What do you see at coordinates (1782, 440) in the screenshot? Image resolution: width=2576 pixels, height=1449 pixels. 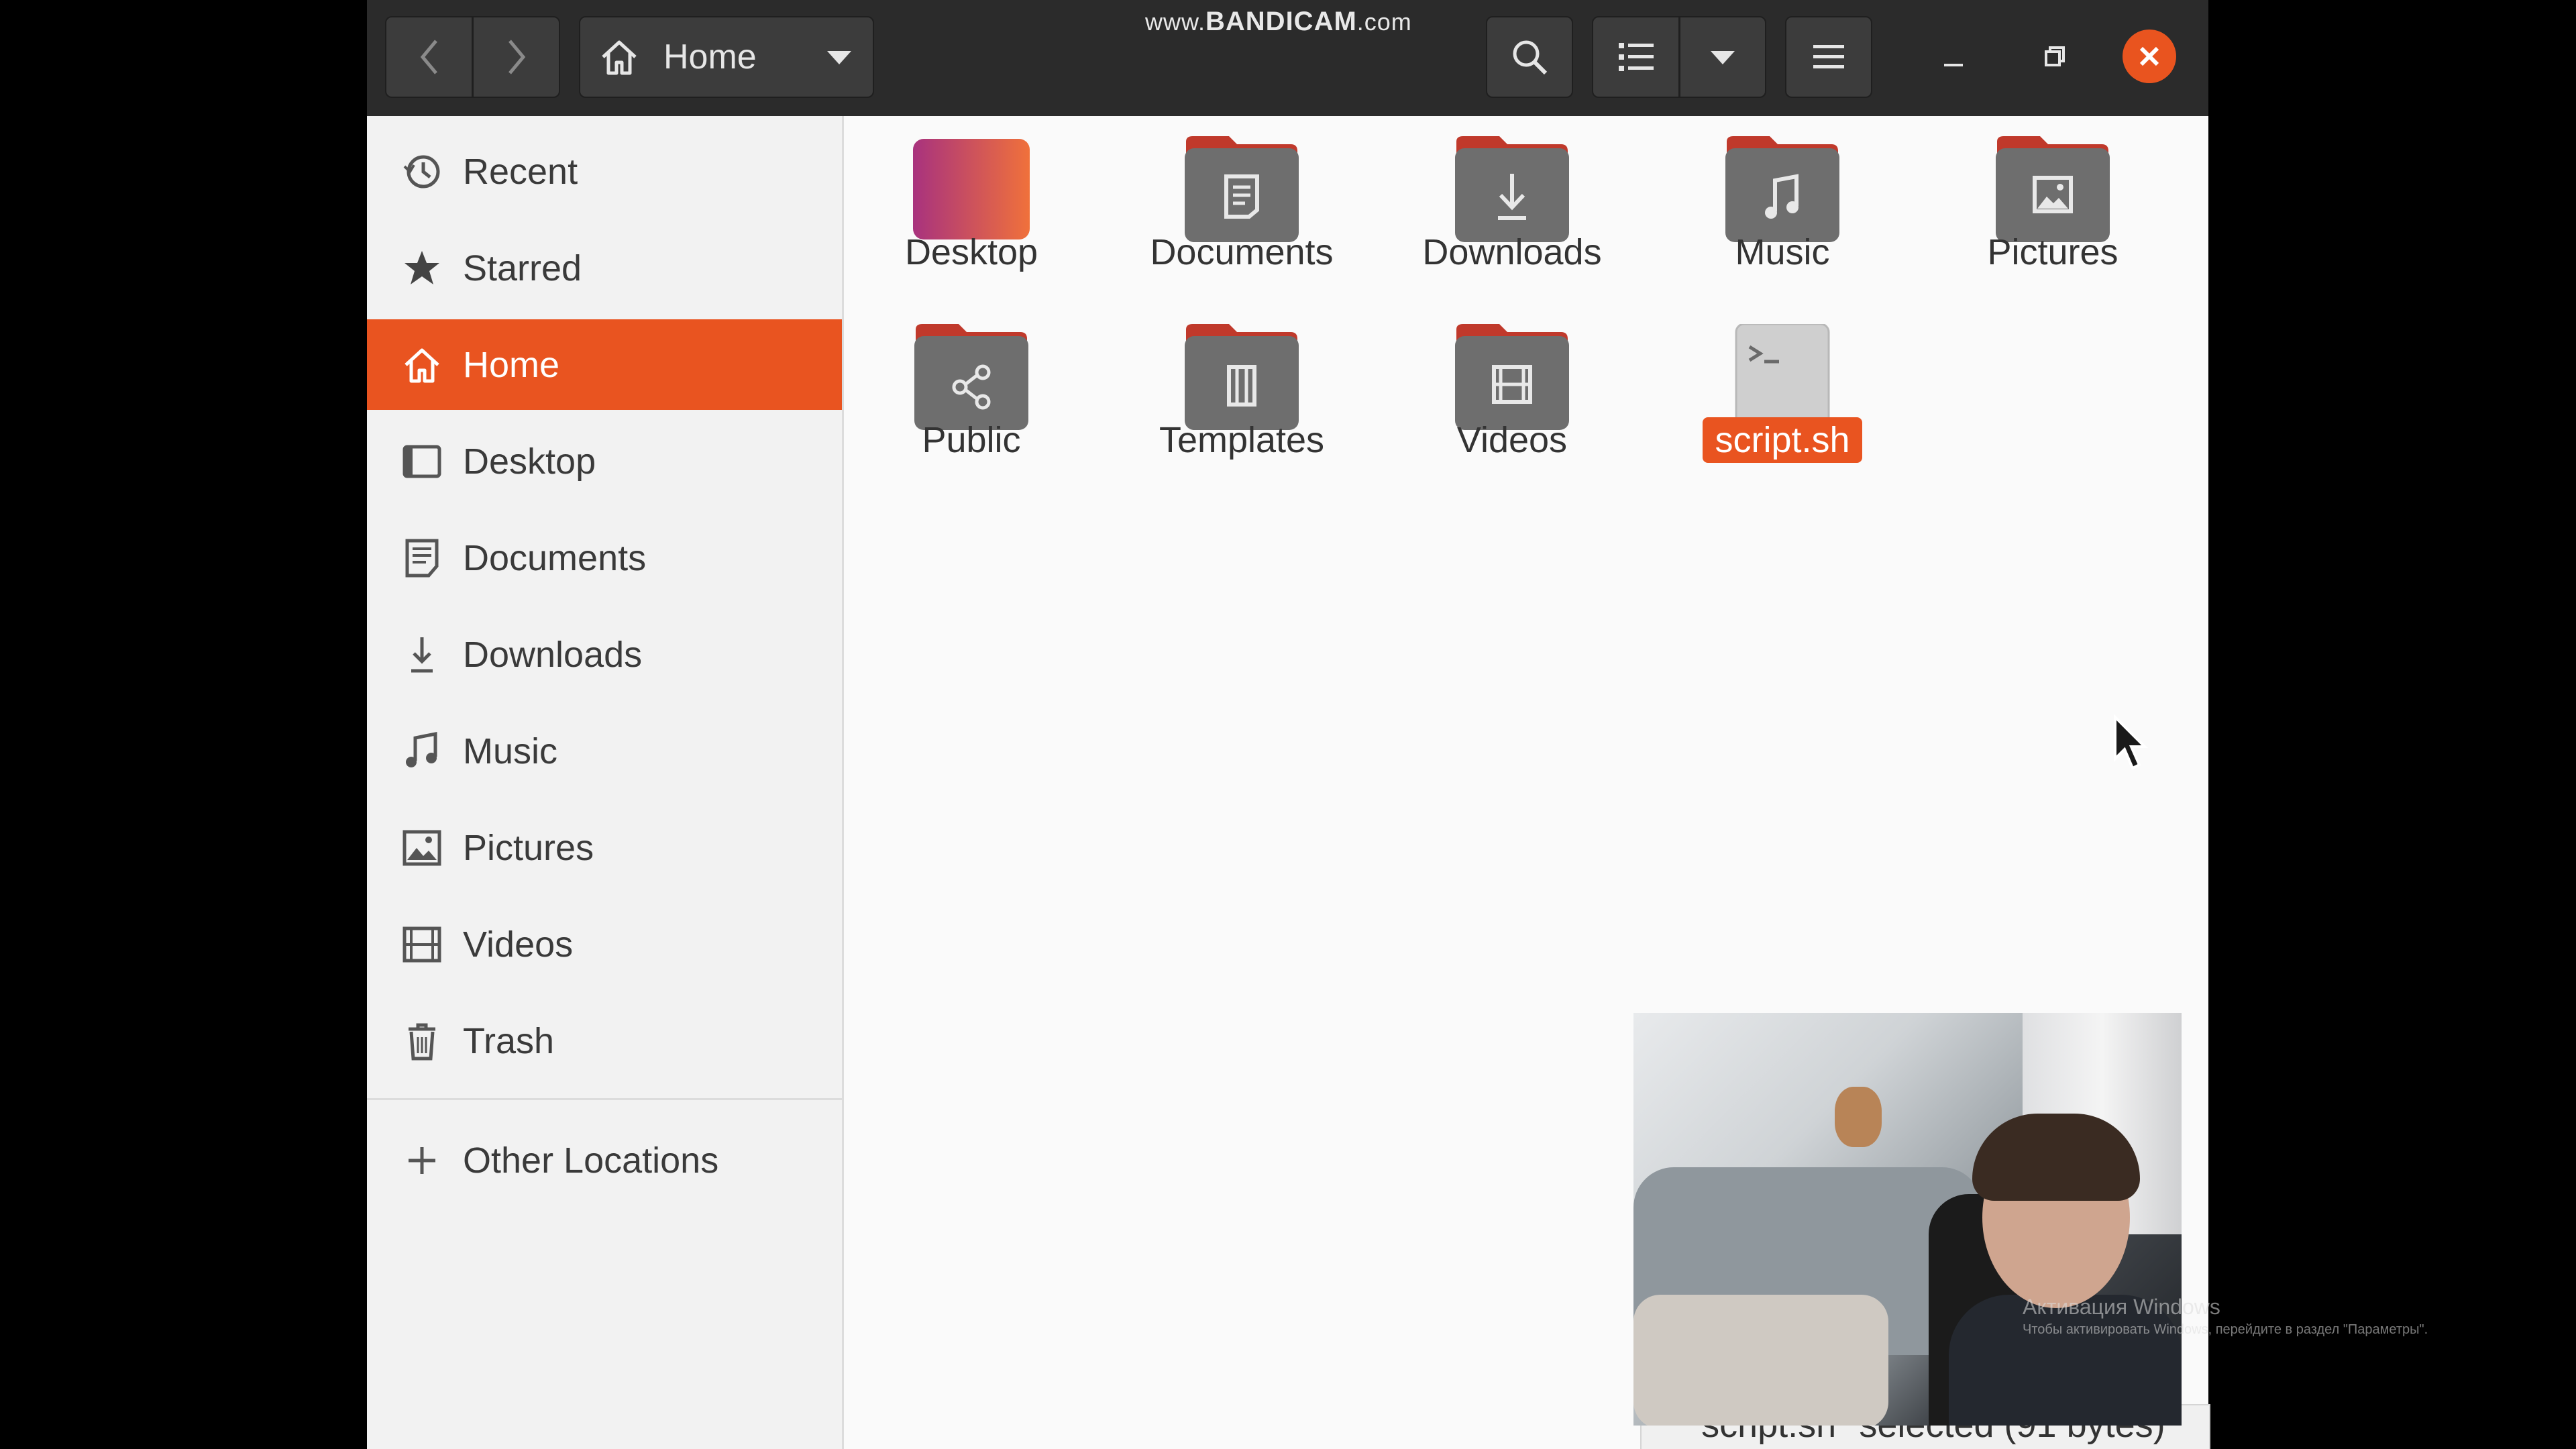 I see `file-label: script.sh` at bounding box center [1782, 440].